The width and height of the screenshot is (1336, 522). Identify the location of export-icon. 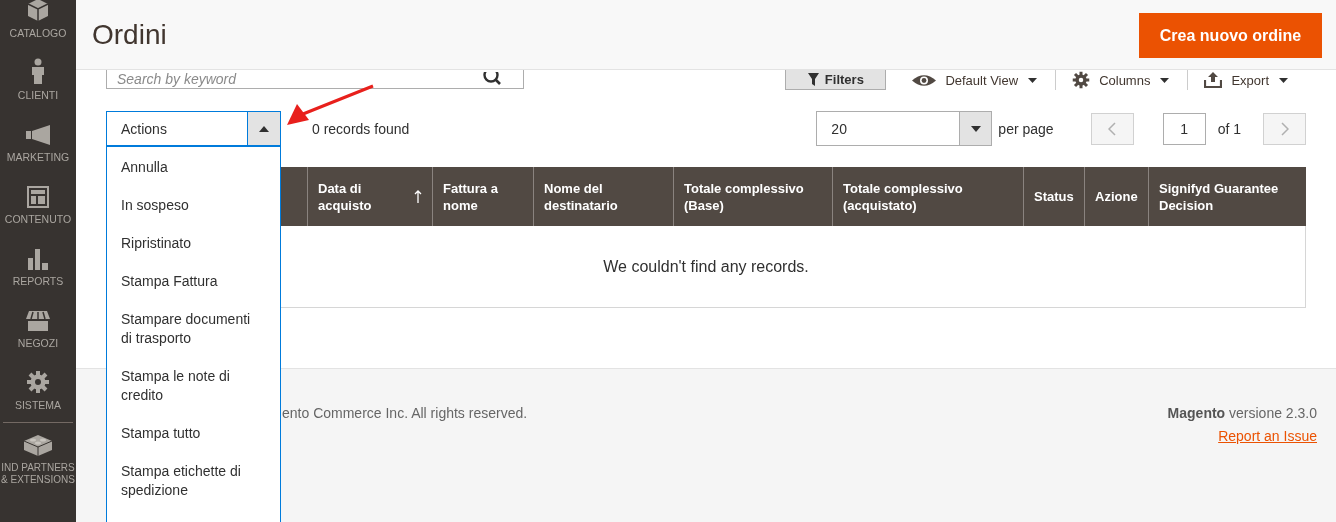
(1213, 80).